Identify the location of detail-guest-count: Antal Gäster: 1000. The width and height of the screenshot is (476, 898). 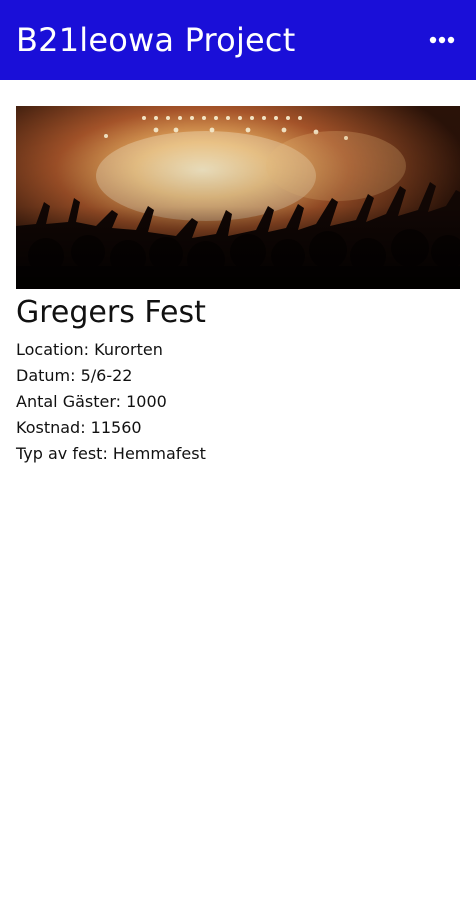
(91, 401).